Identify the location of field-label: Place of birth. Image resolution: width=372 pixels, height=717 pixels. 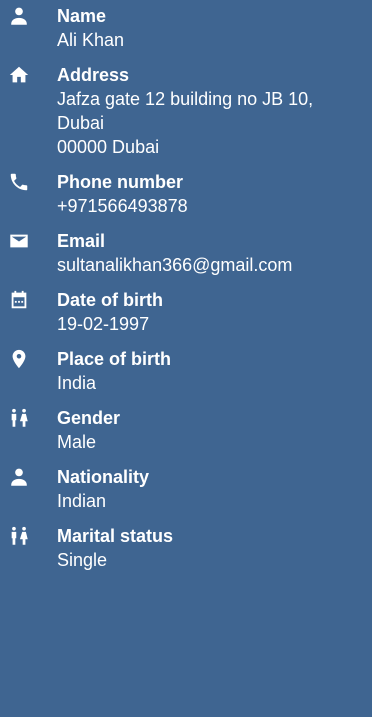
(114, 359).